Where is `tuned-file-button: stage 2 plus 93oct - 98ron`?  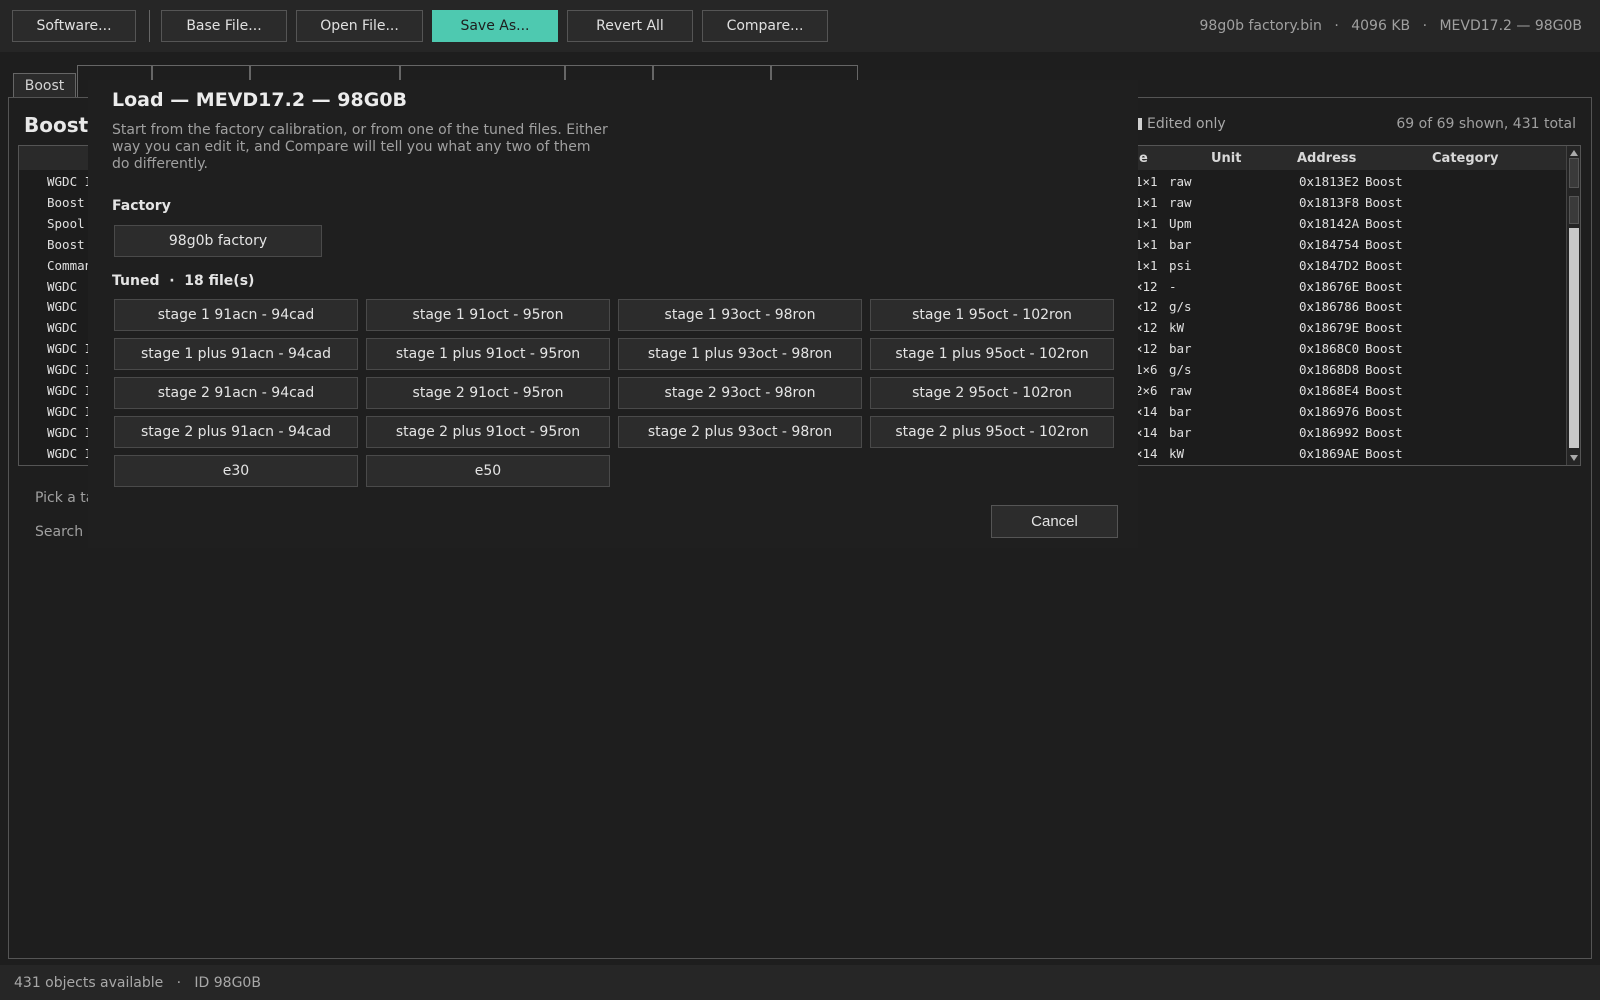
tuned-file-button: stage 2 plus 93oct - 98ron is located at coordinates (740, 432).